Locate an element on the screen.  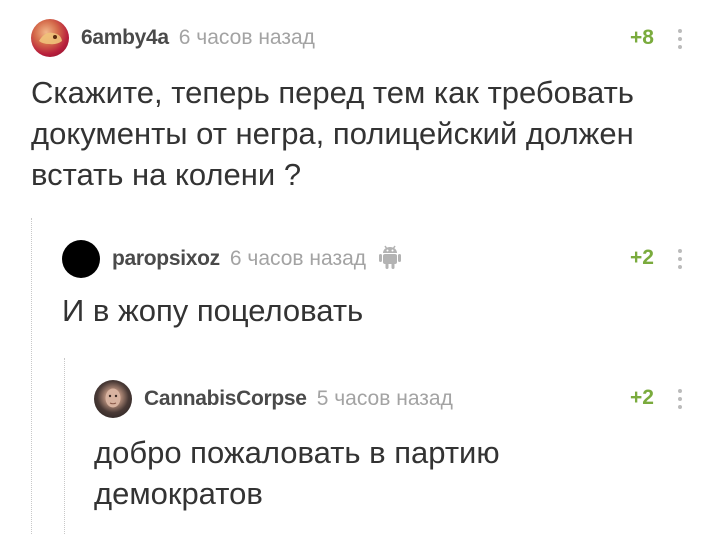
comment-header: CannabisCorpse 5 часов назад is located at coordinates (273, 399).